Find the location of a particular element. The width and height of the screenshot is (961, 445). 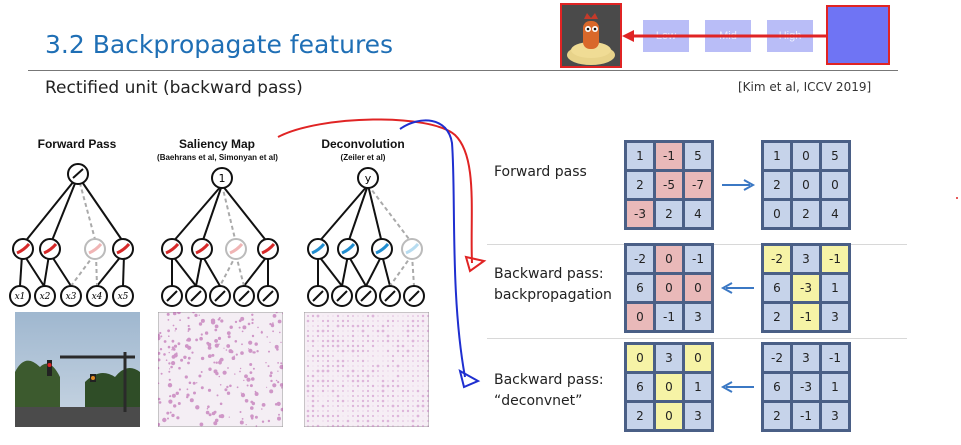

svg-text: 1 is located at coordinates (222, 178).